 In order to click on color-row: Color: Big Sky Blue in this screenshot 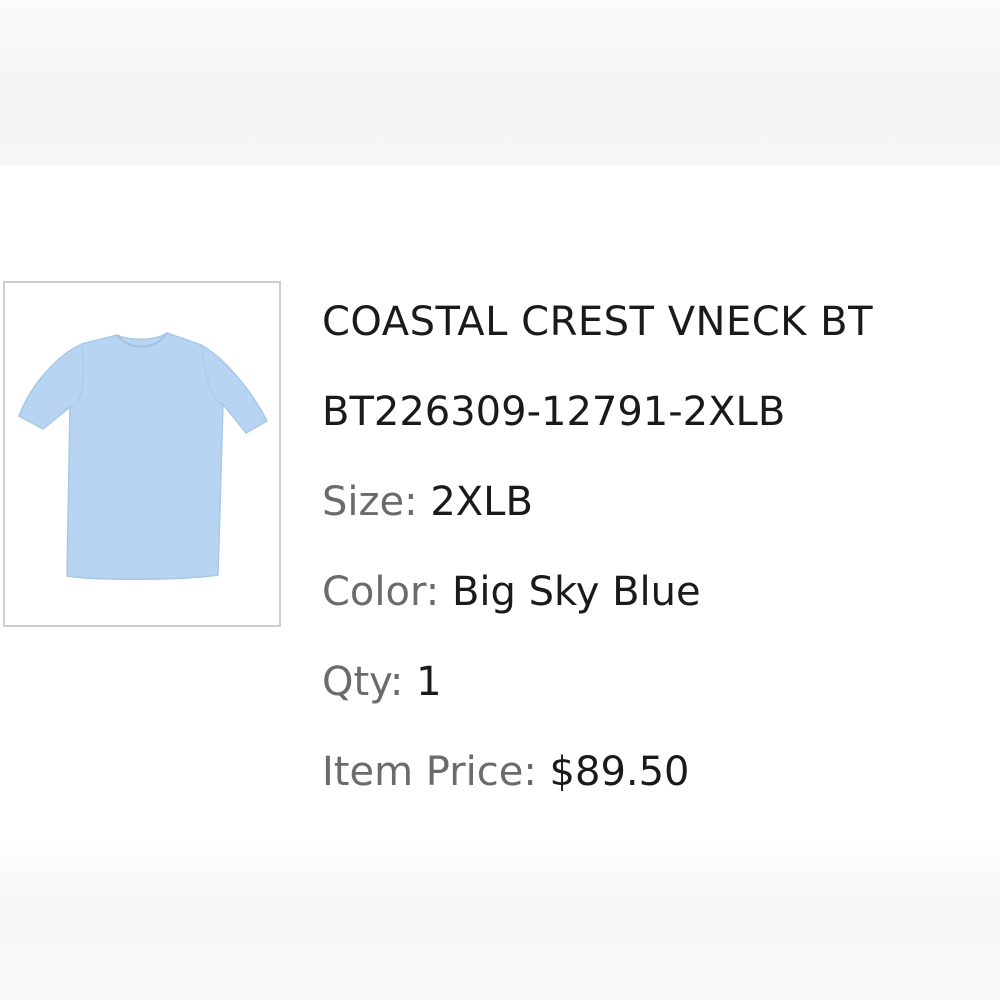, I will do `click(657, 607)`.